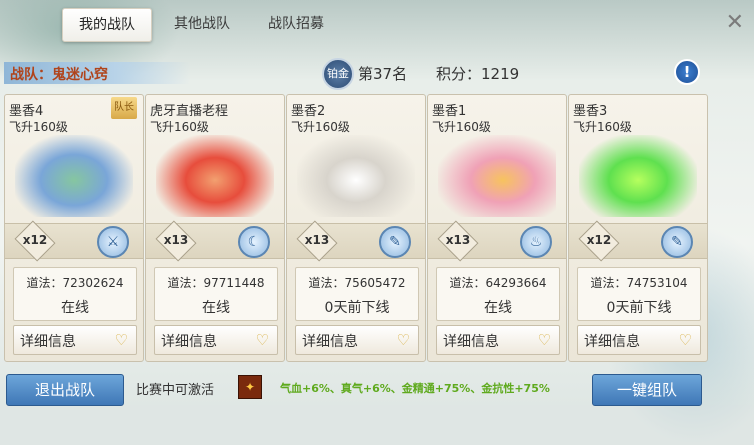  What do you see at coordinates (216, 294) in the screenshot?
I see `member-stats: 道法：97711448 在线` at bounding box center [216, 294].